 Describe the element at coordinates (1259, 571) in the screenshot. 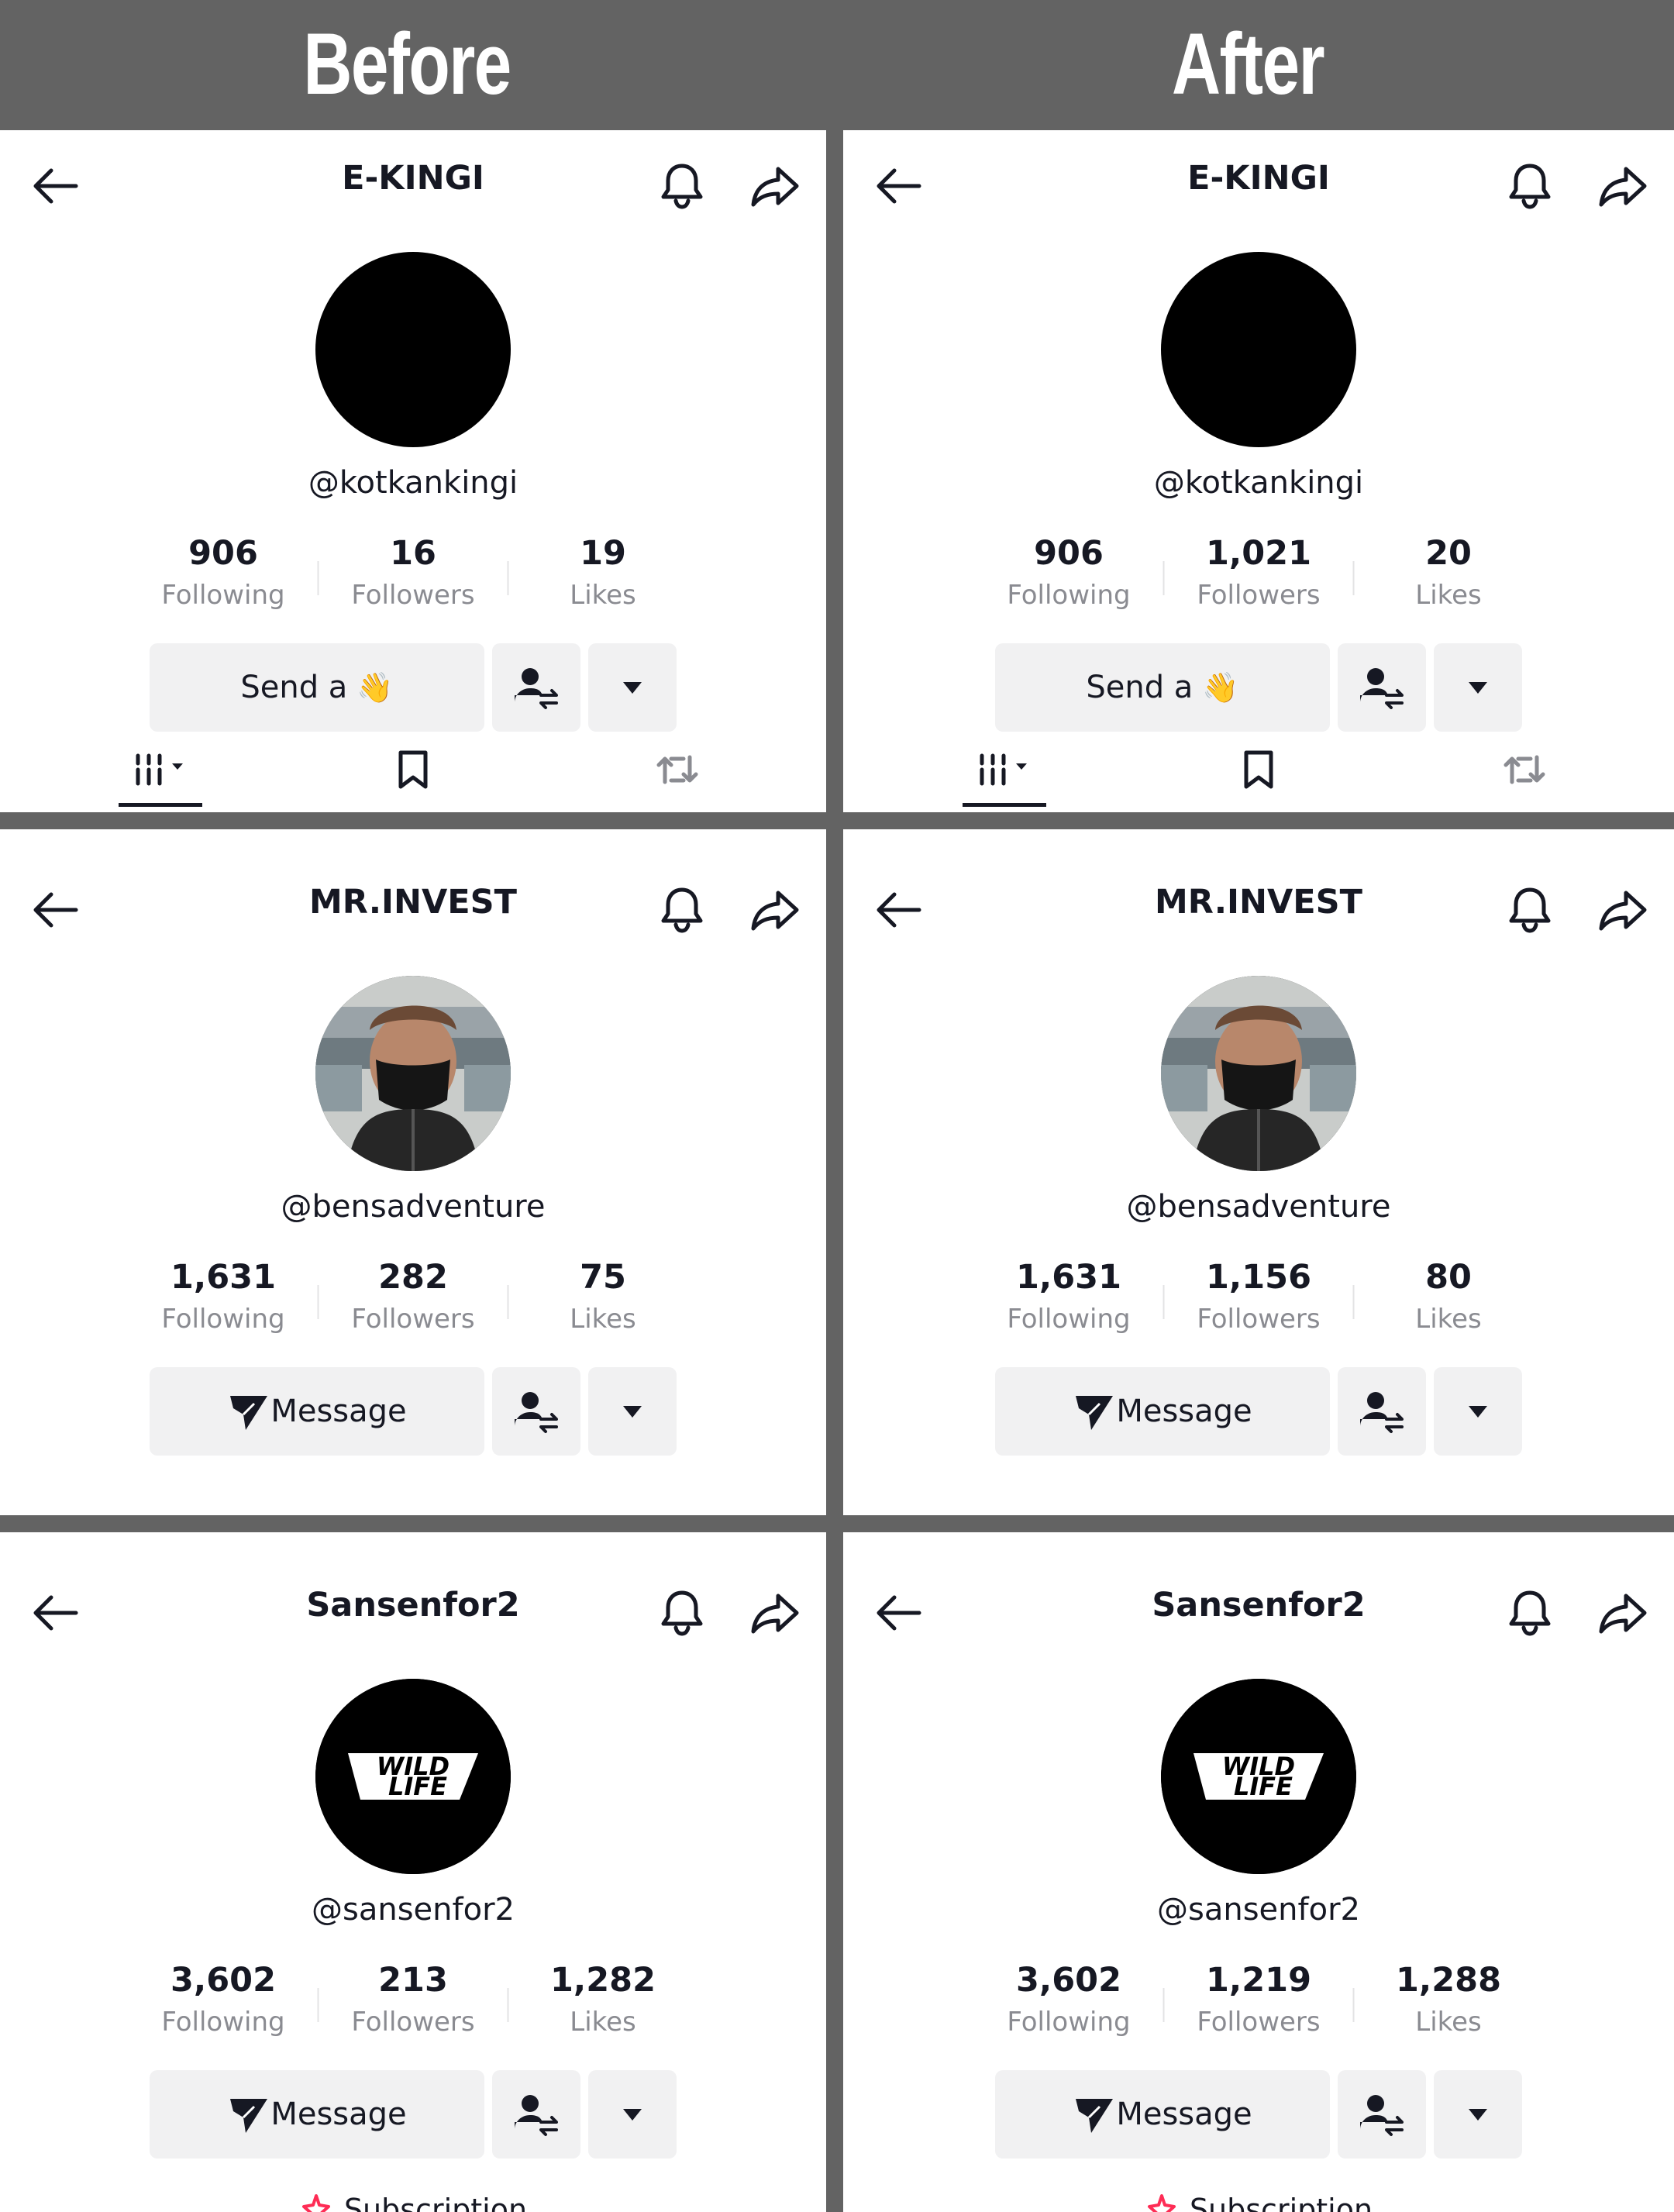

I see `stat-followers: 1,021 Followers` at that location.